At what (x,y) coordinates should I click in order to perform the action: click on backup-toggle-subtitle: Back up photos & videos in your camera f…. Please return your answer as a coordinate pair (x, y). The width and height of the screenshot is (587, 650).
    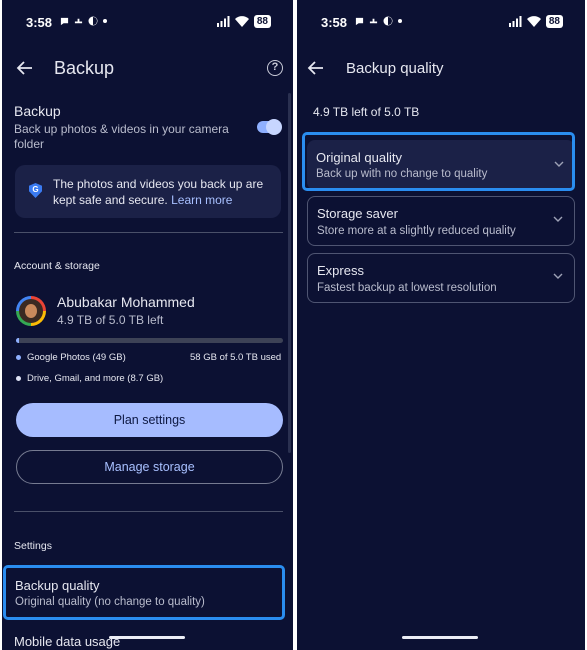
    Looking at the image, I should click on (121, 136).